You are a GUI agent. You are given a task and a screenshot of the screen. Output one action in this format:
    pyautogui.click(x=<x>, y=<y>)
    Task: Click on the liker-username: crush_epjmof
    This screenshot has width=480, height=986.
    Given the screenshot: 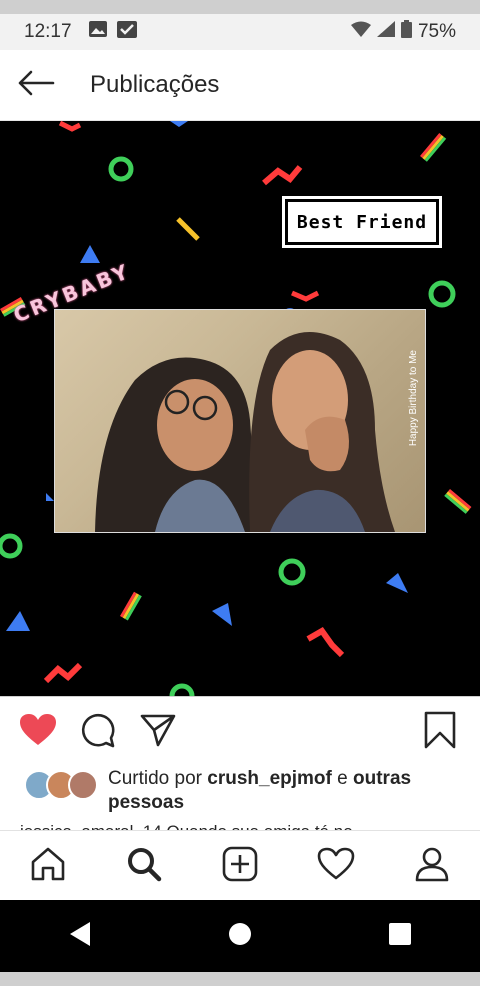 What is the action you would take?
    pyautogui.click(x=269, y=778)
    